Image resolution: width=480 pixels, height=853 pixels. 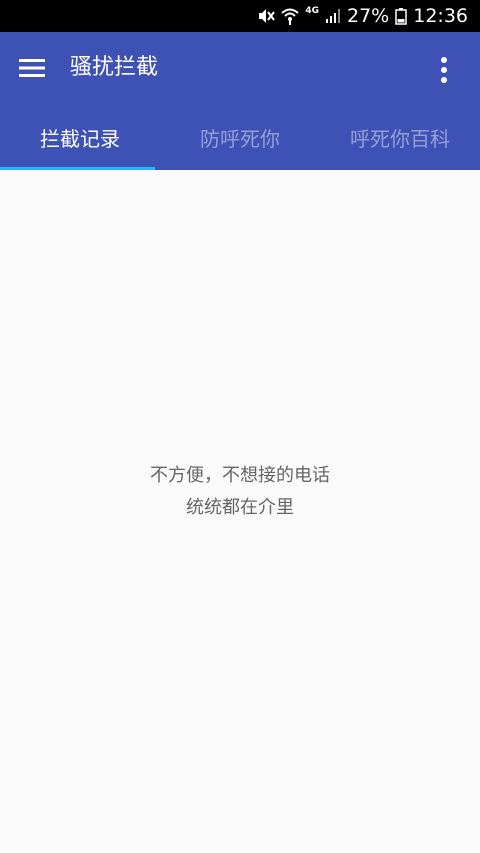 What do you see at coordinates (114, 67) in the screenshot?
I see `page-title: 骚扰拦截` at bounding box center [114, 67].